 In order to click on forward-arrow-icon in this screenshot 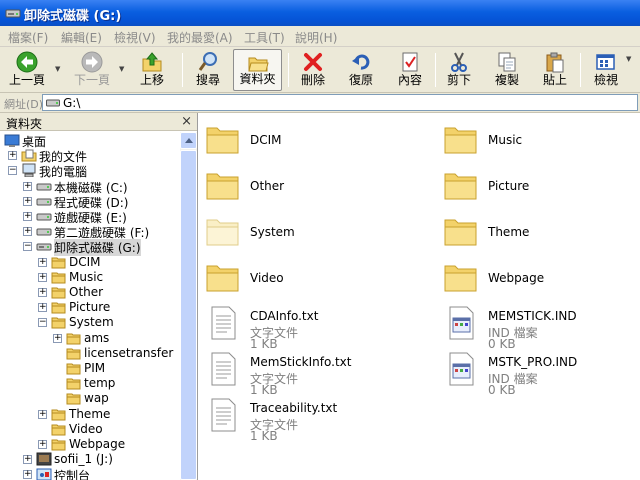, I will do `click(92, 62)`.